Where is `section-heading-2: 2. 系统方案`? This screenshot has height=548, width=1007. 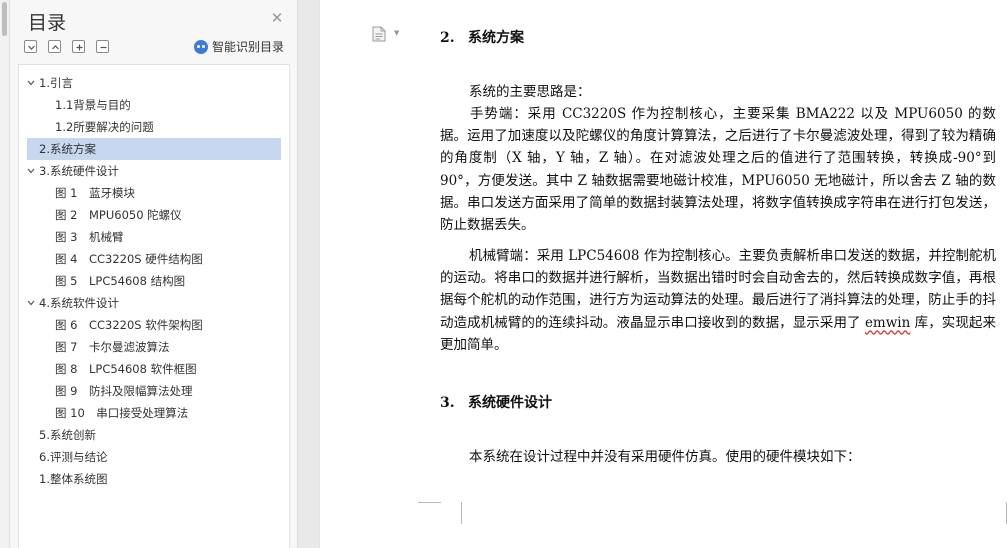 section-heading-2: 2. 系统方案 is located at coordinates (482, 37).